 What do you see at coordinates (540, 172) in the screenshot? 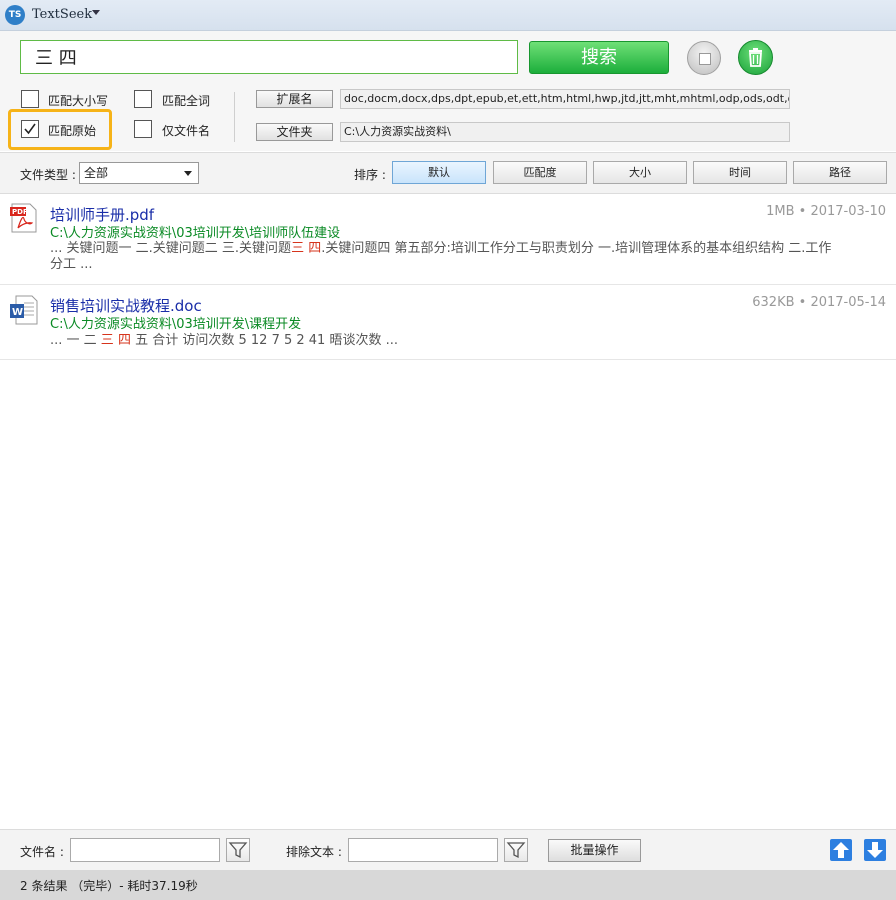
I see `sort-relevance-button: 匹配度` at bounding box center [540, 172].